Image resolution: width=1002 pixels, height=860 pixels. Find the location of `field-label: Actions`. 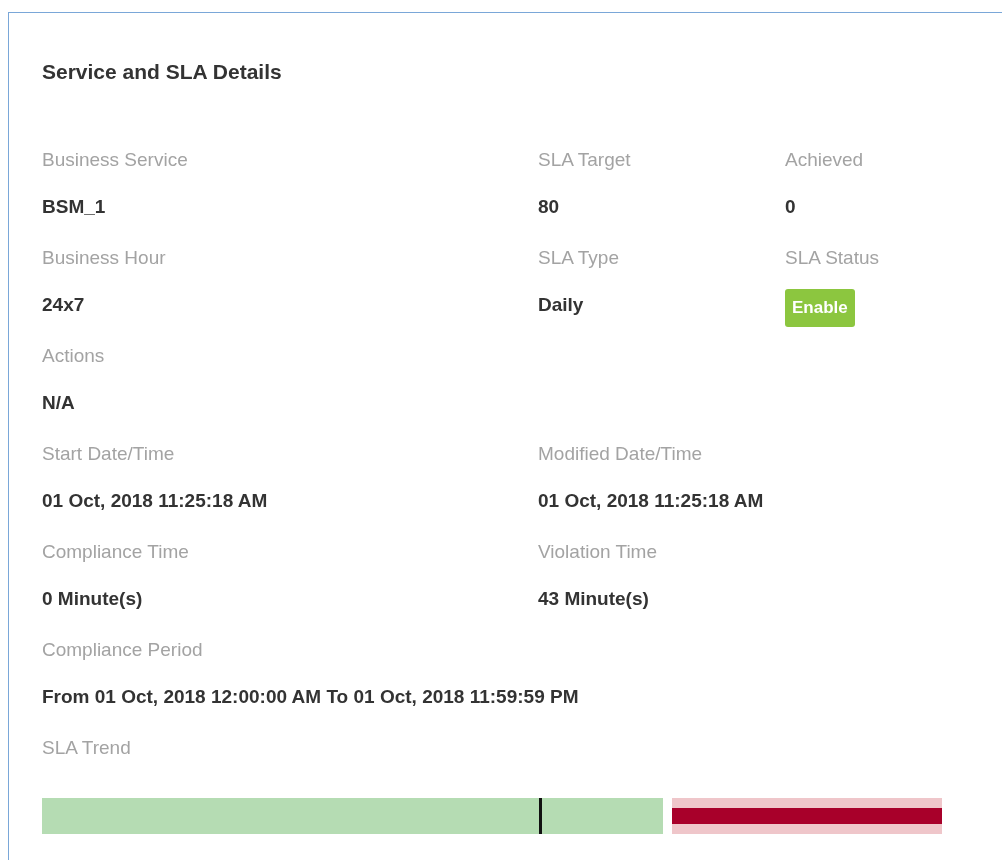

field-label: Actions is located at coordinates (74, 356).